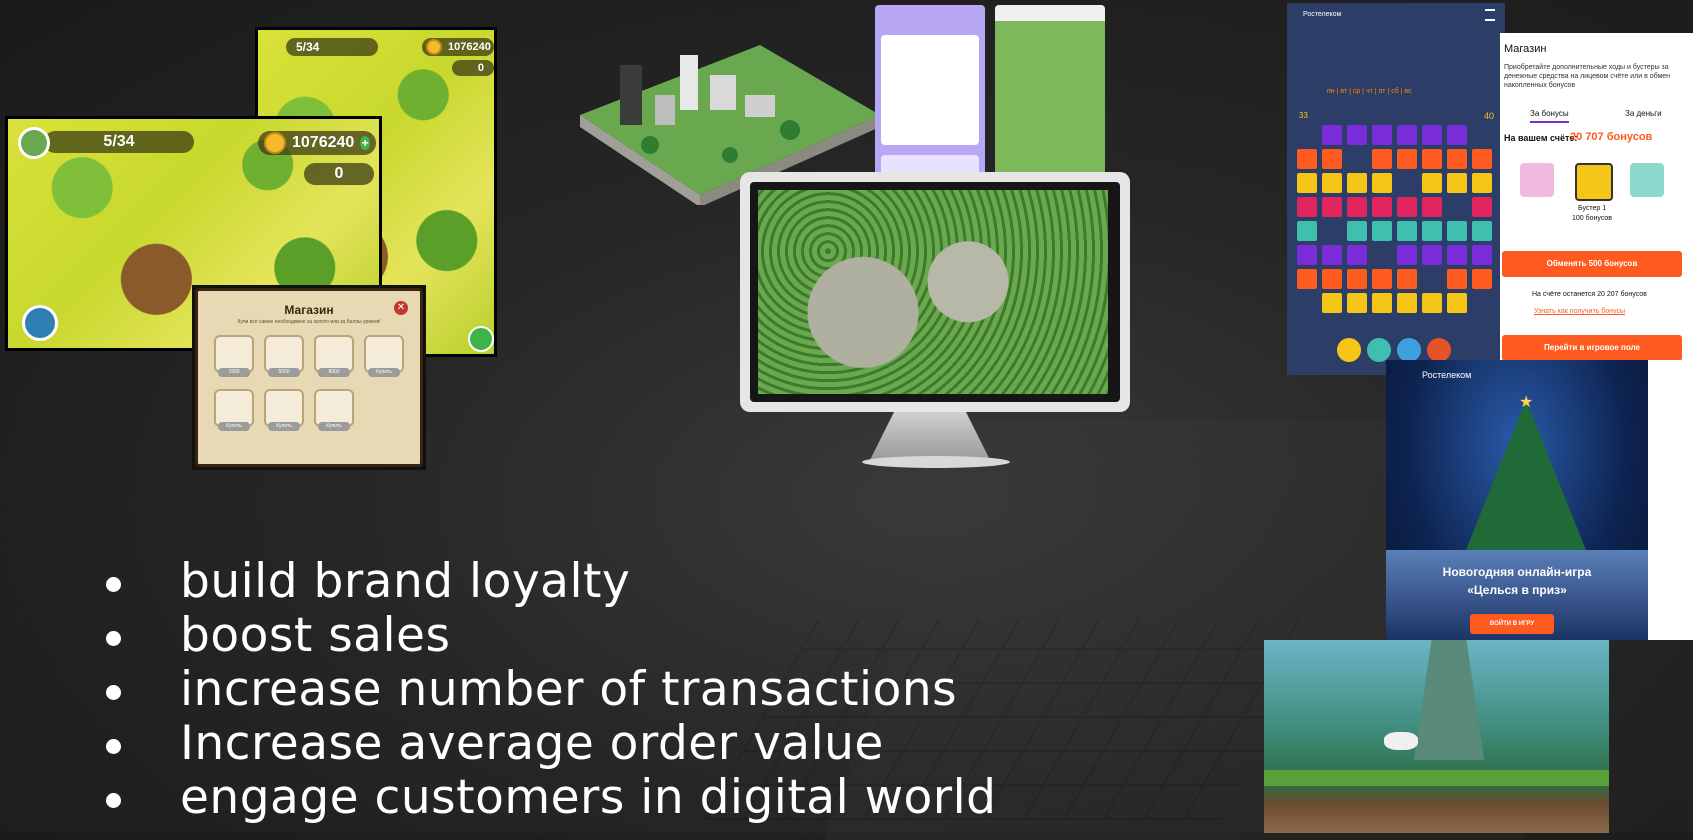 The width and height of the screenshot is (1693, 840). I want to click on shop-item-tag: 8000, so click(334, 372).